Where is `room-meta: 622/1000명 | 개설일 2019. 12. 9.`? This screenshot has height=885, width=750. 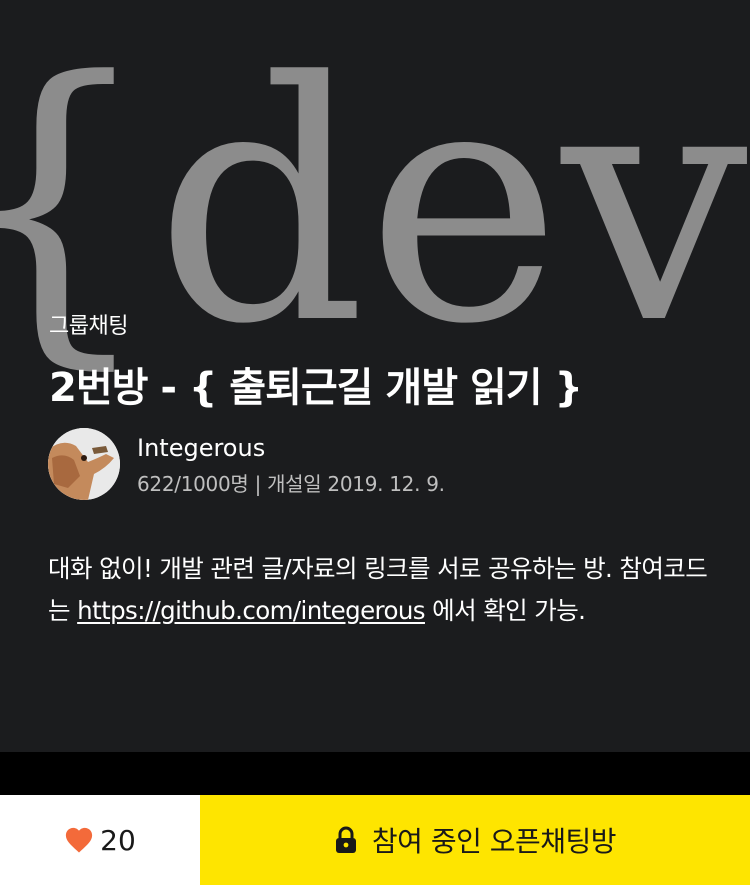 room-meta: 622/1000명 | 개설일 2019. 12. 9. is located at coordinates (291, 484).